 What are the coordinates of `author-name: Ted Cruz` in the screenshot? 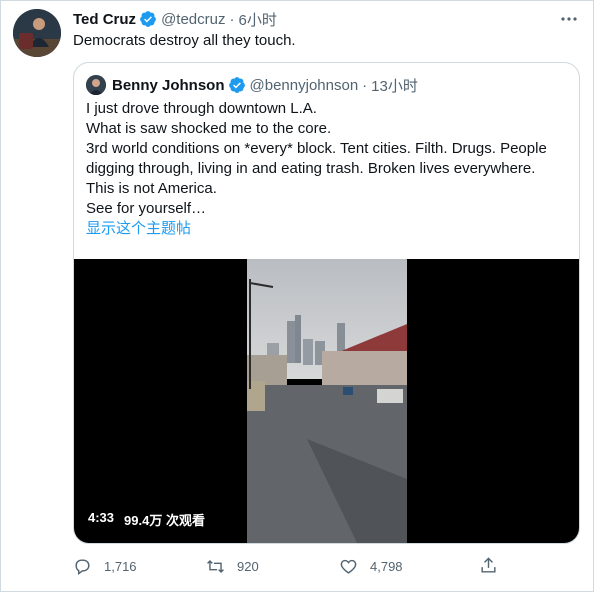 It's located at (104, 19).